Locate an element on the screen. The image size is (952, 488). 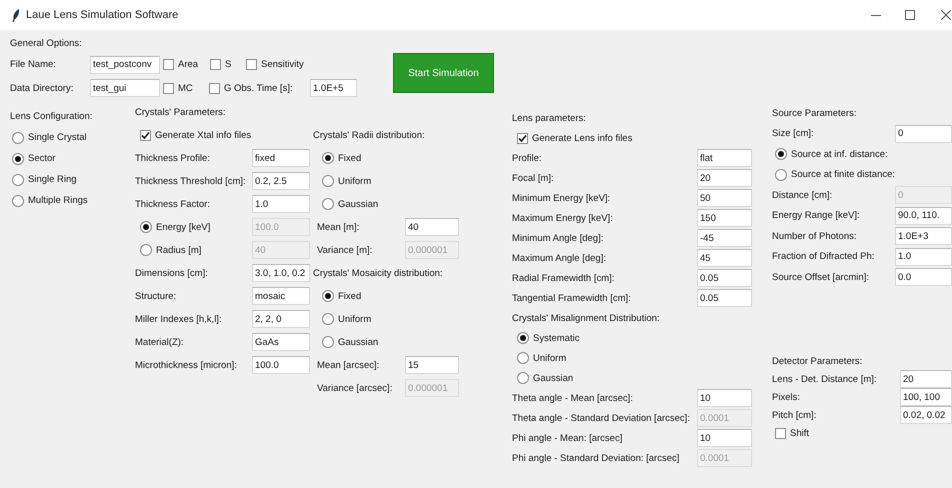
section-heading: Crystals' Radii distribution: is located at coordinates (369, 135).